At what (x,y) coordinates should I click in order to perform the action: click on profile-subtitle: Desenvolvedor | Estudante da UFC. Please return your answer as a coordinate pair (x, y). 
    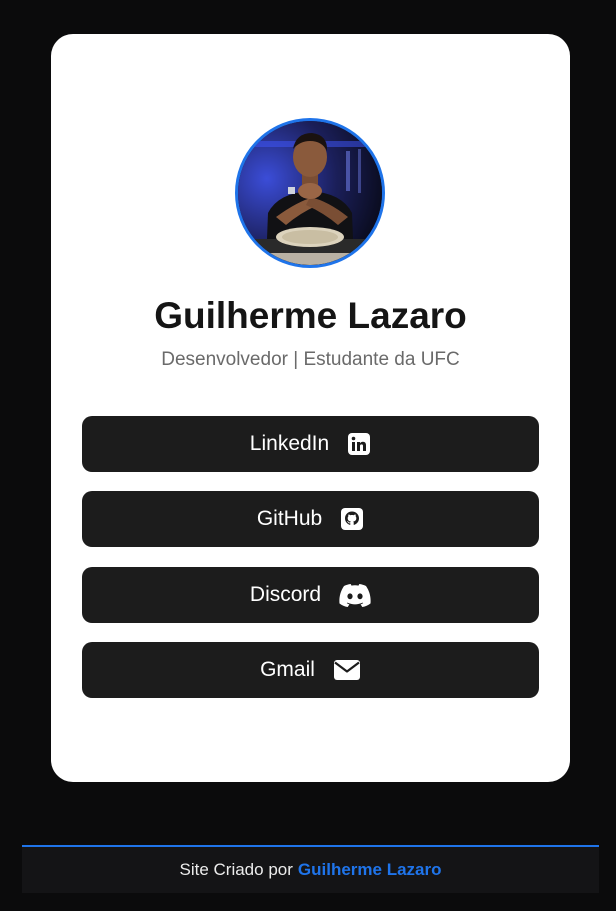
    Looking at the image, I should click on (310, 359).